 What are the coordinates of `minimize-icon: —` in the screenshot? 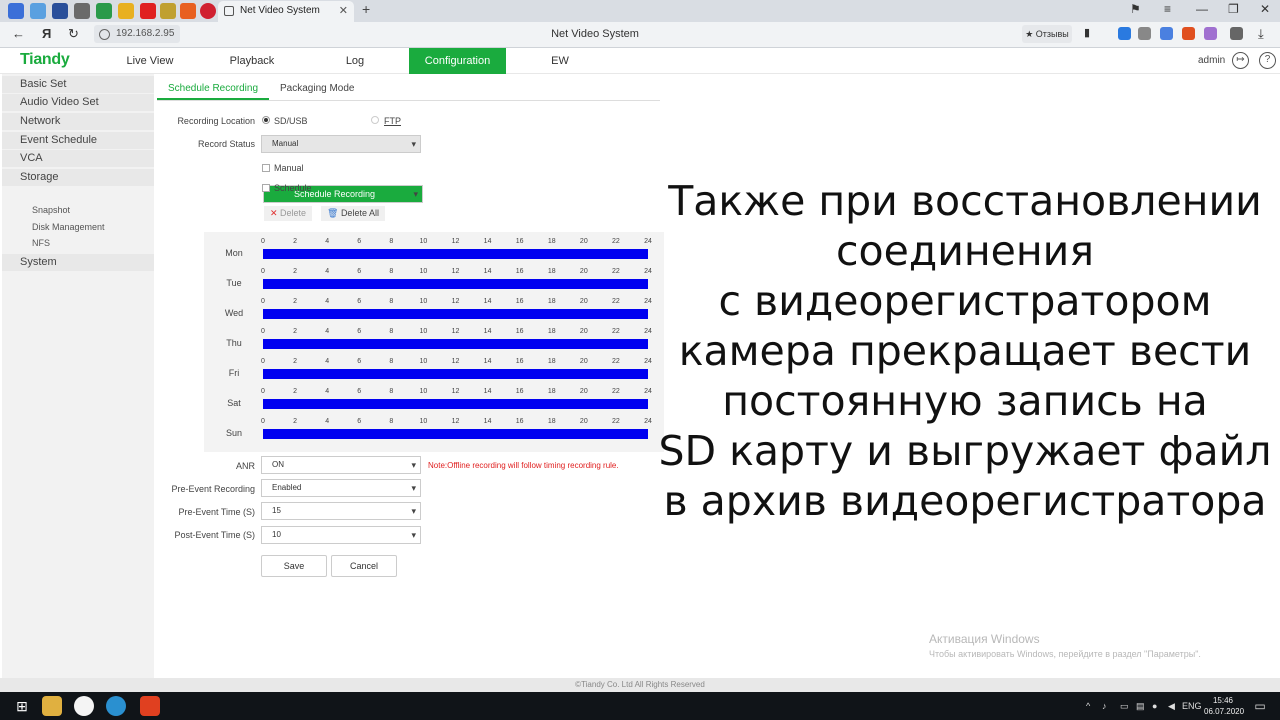 It's located at (1202, 9).